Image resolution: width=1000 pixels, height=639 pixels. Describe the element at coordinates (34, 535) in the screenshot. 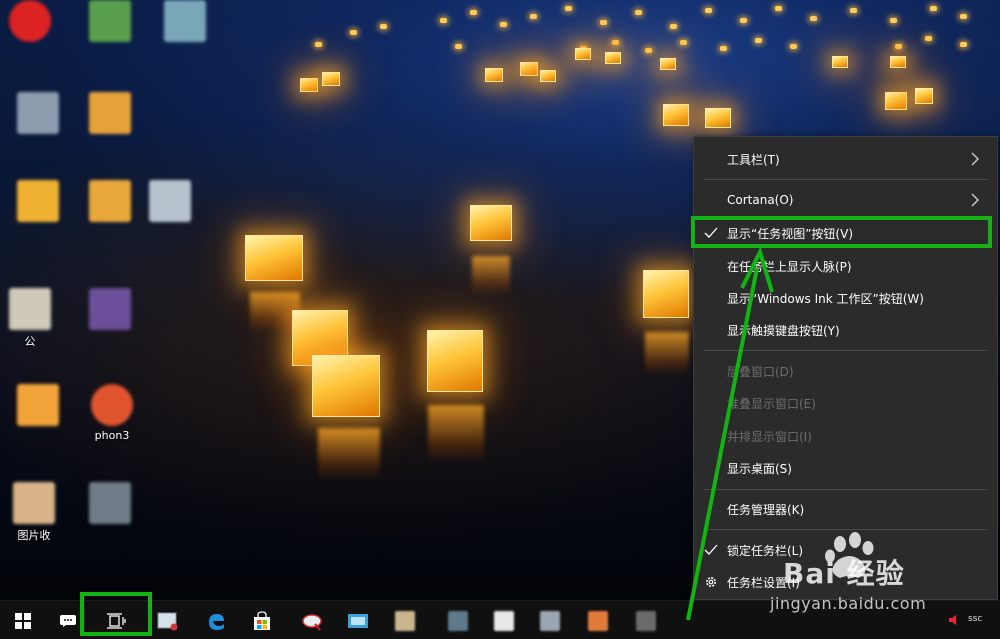

I see `desktop-icon-label: 图片收` at that location.